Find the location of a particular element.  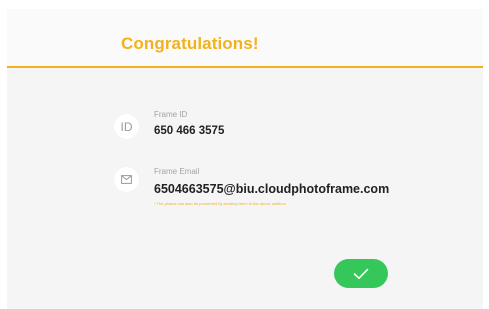

frame-id-label: Frame ID is located at coordinates (171, 114).